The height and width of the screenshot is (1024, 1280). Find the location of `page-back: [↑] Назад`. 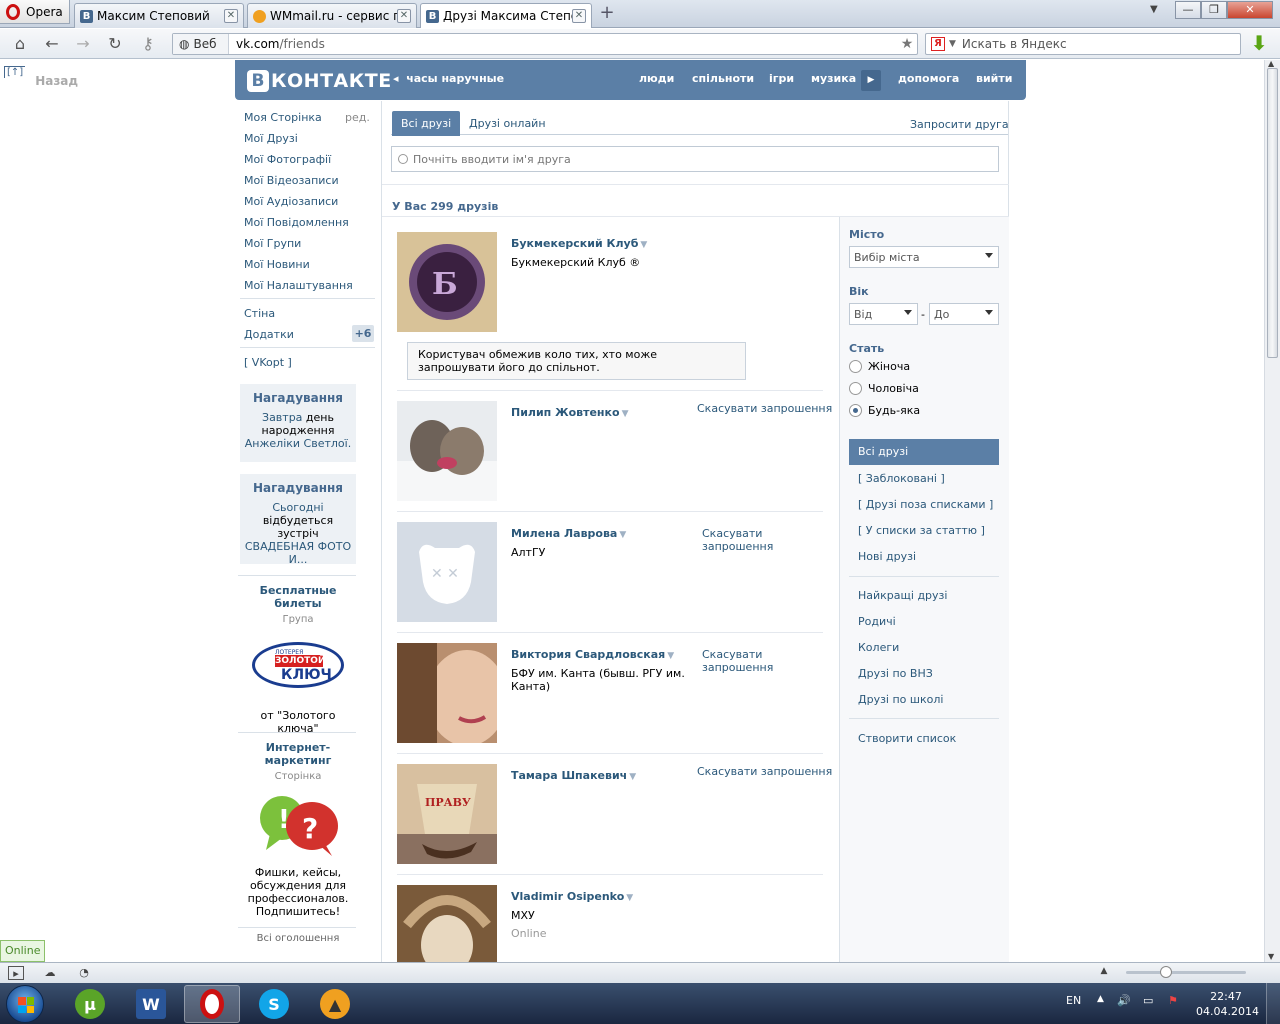

page-back: [↑] Назад is located at coordinates (41, 77).